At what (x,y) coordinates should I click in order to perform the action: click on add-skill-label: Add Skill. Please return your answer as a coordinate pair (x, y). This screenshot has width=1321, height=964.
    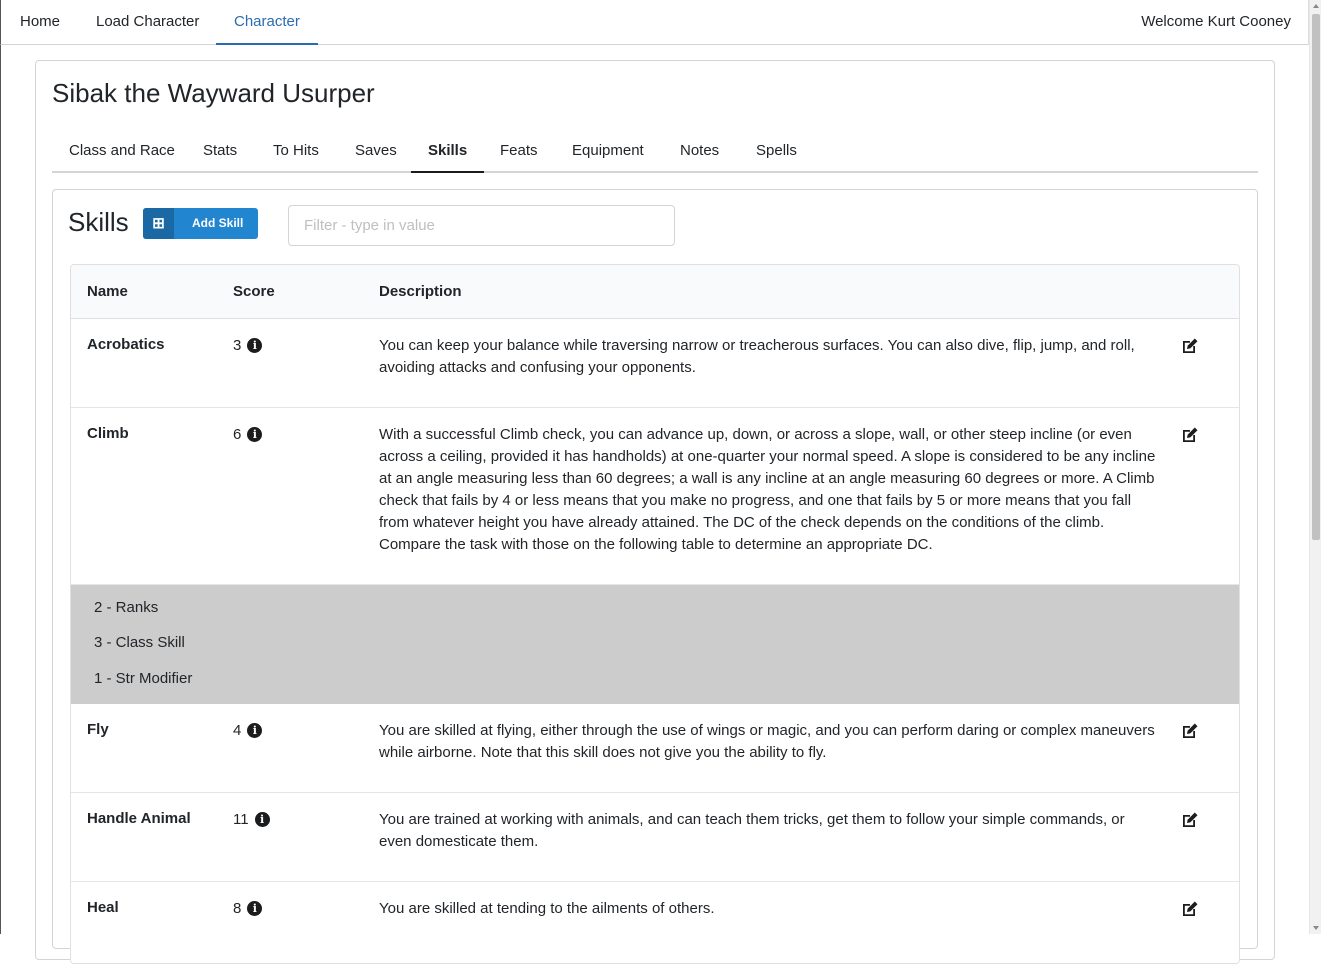
    Looking at the image, I should click on (218, 223).